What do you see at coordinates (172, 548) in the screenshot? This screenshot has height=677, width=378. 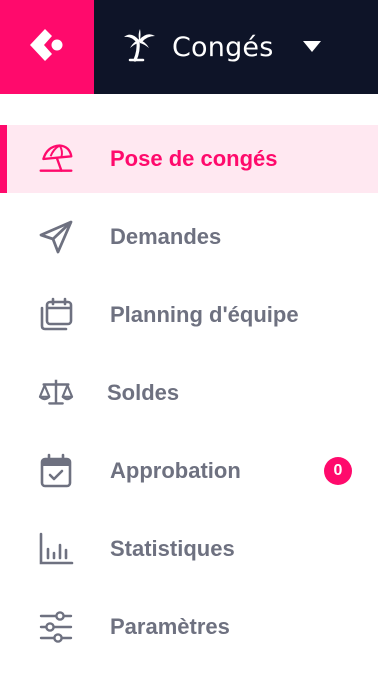 I see `sidebar-item-label: Statistiques` at bounding box center [172, 548].